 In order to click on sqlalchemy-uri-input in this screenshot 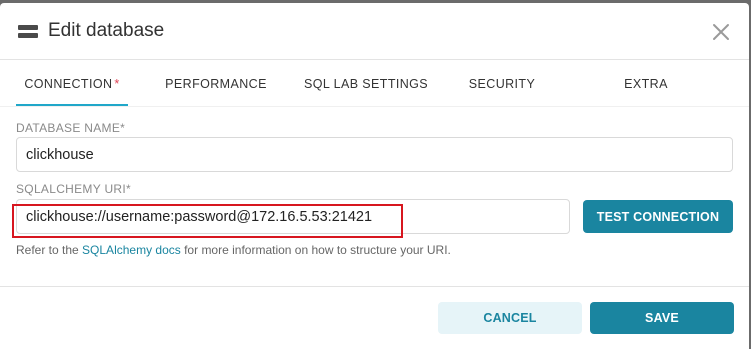, I will do `click(293, 216)`.